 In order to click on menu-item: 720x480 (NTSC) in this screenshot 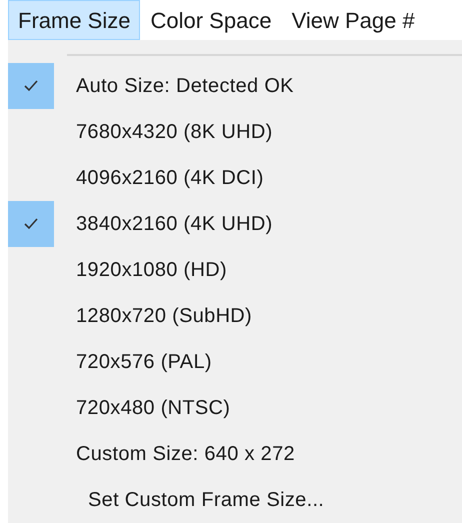, I will do `click(153, 408)`.